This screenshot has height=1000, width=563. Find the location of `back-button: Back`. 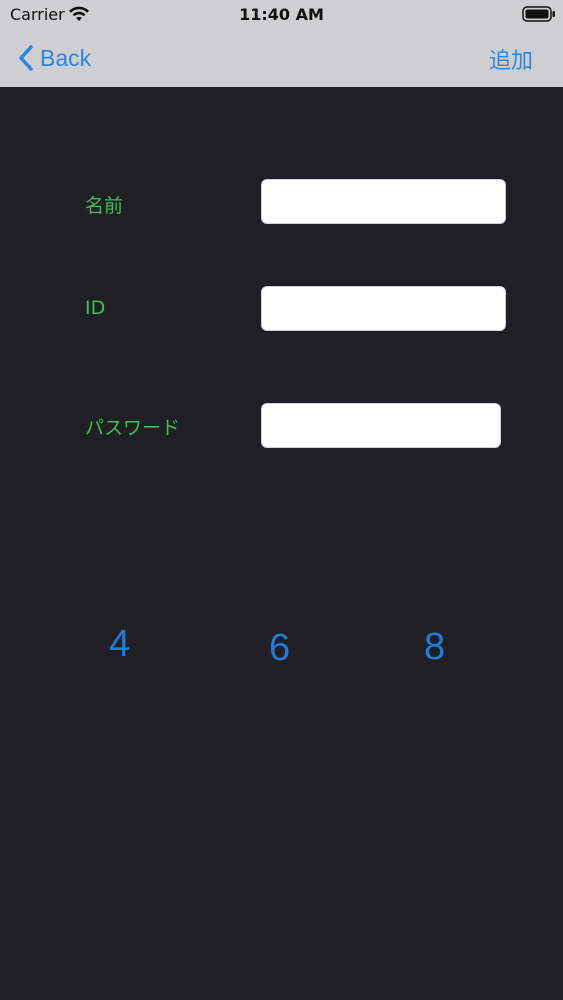

back-button: Back is located at coordinates (53, 58).